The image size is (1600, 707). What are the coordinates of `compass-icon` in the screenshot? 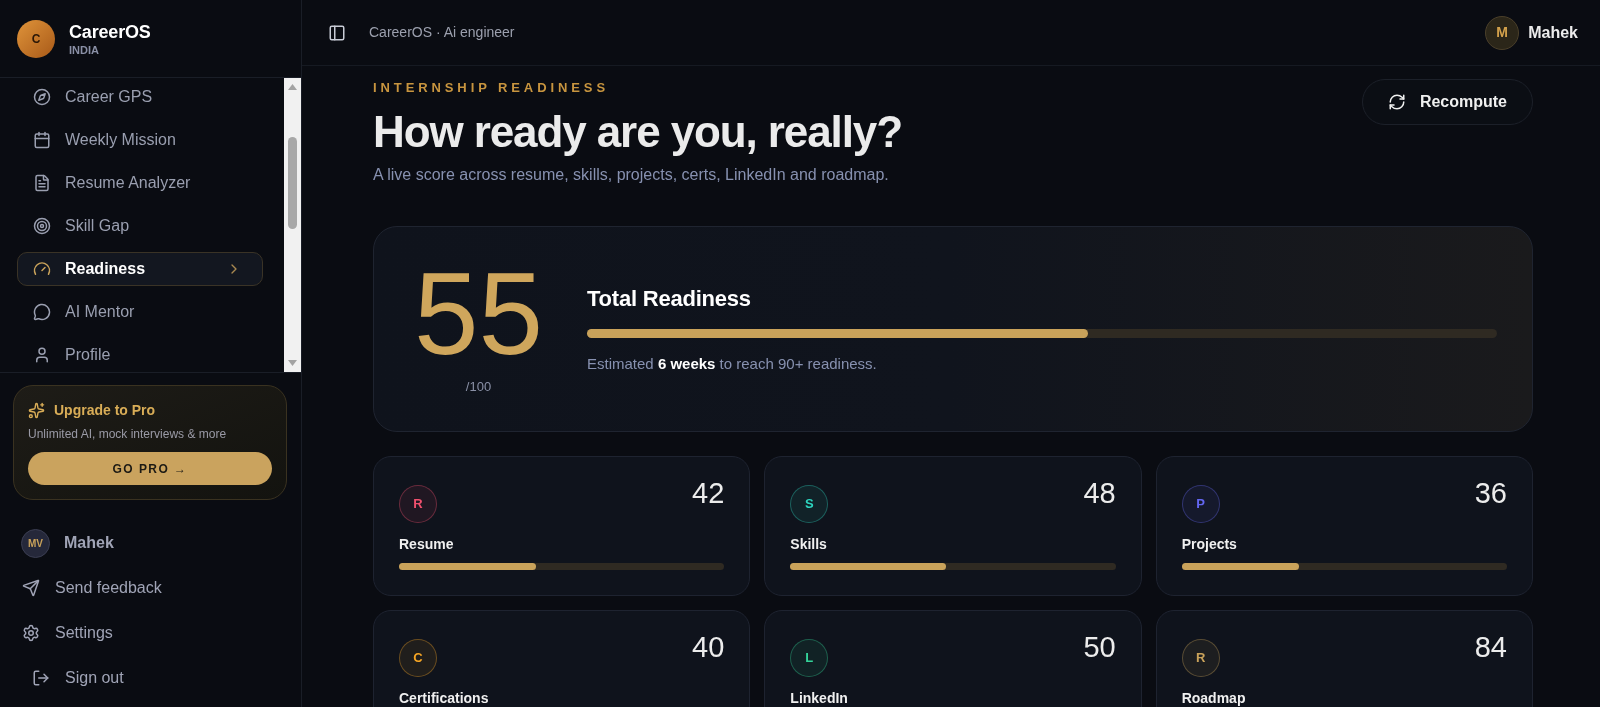 It's located at (42, 97).